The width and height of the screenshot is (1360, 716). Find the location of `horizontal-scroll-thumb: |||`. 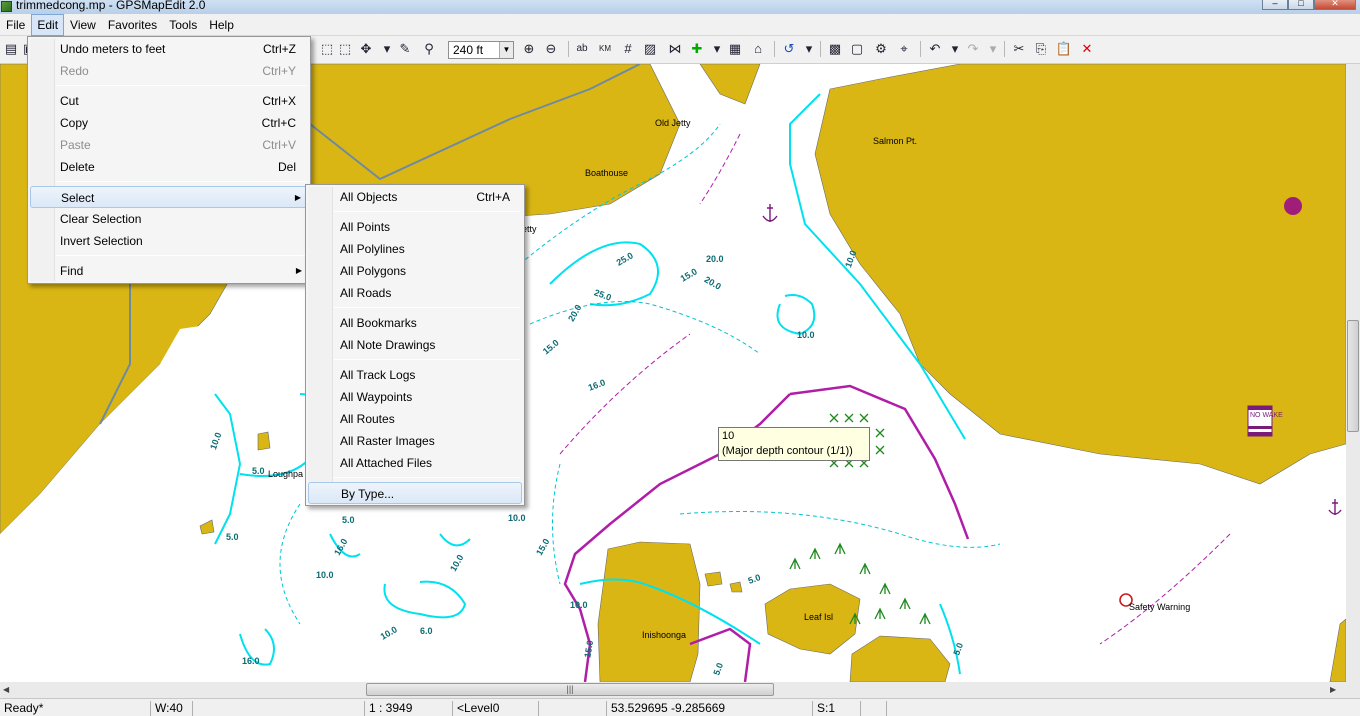

horizontal-scroll-thumb: ||| is located at coordinates (570, 689).